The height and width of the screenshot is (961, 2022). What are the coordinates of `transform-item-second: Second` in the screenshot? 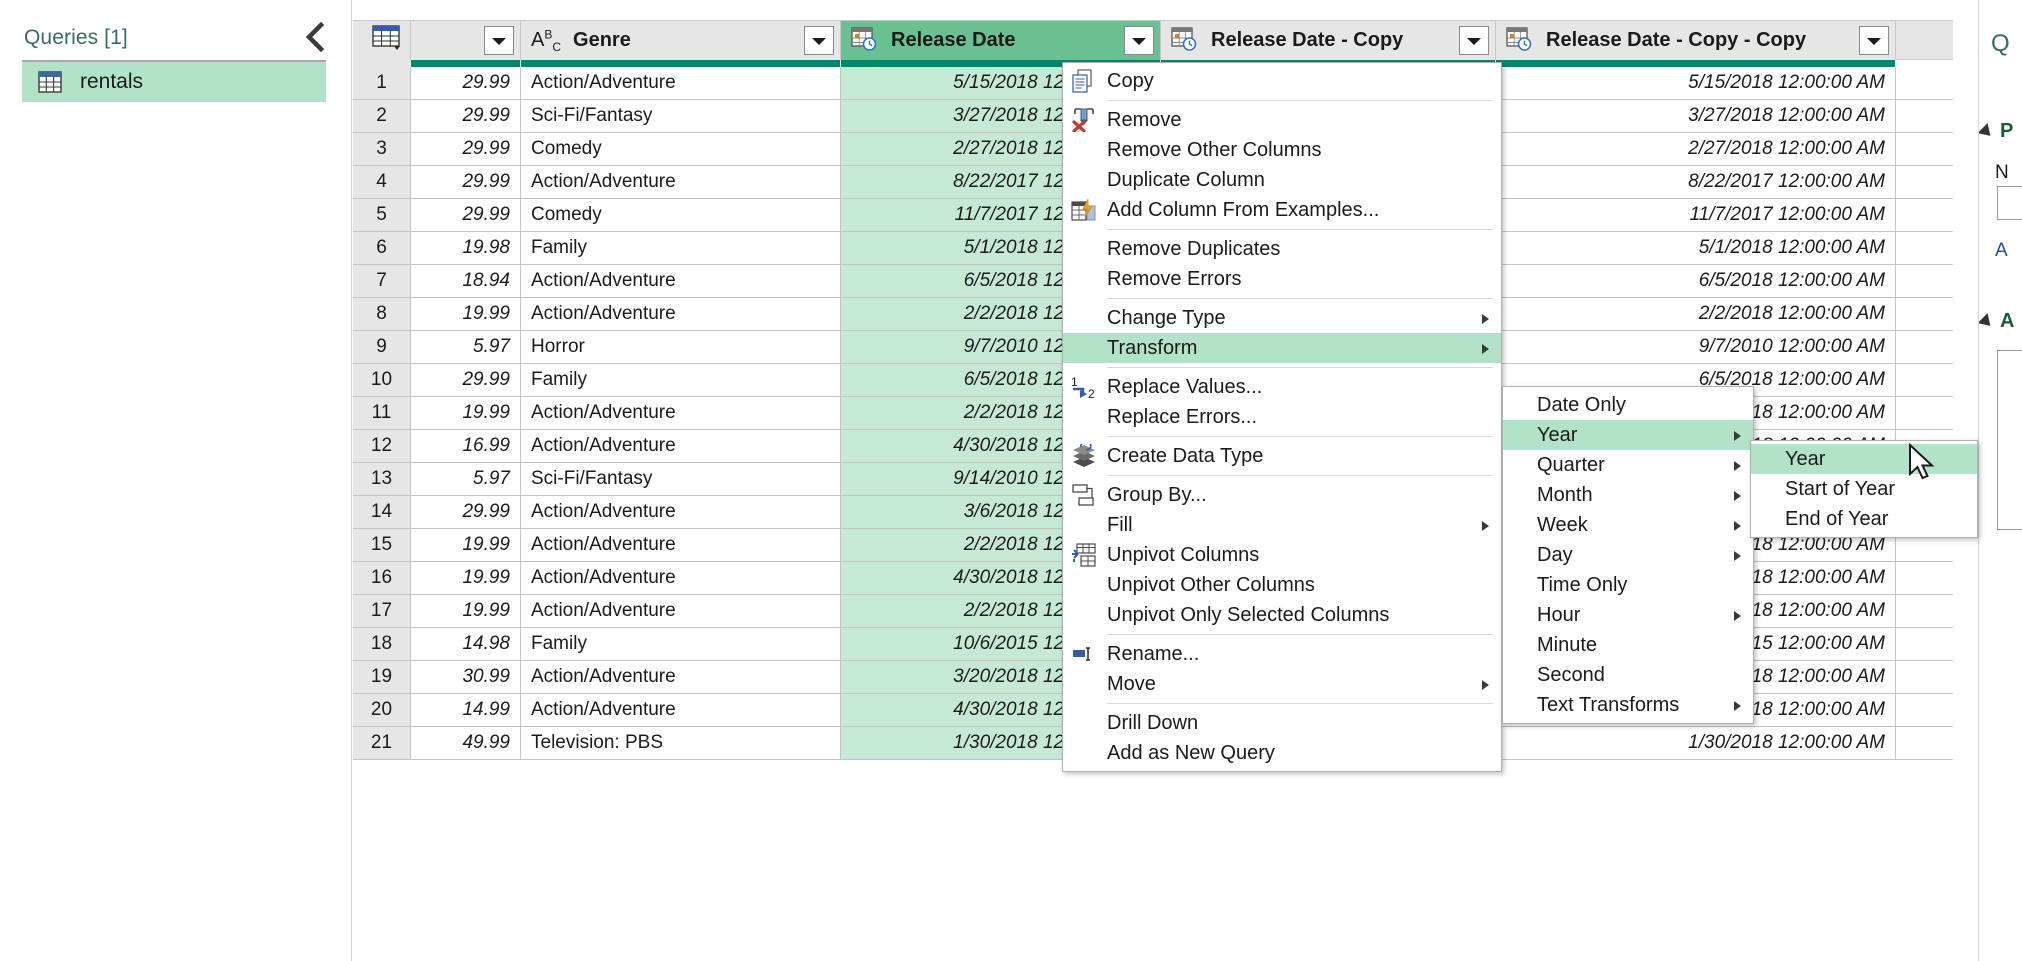 It's located at (1628, 675).